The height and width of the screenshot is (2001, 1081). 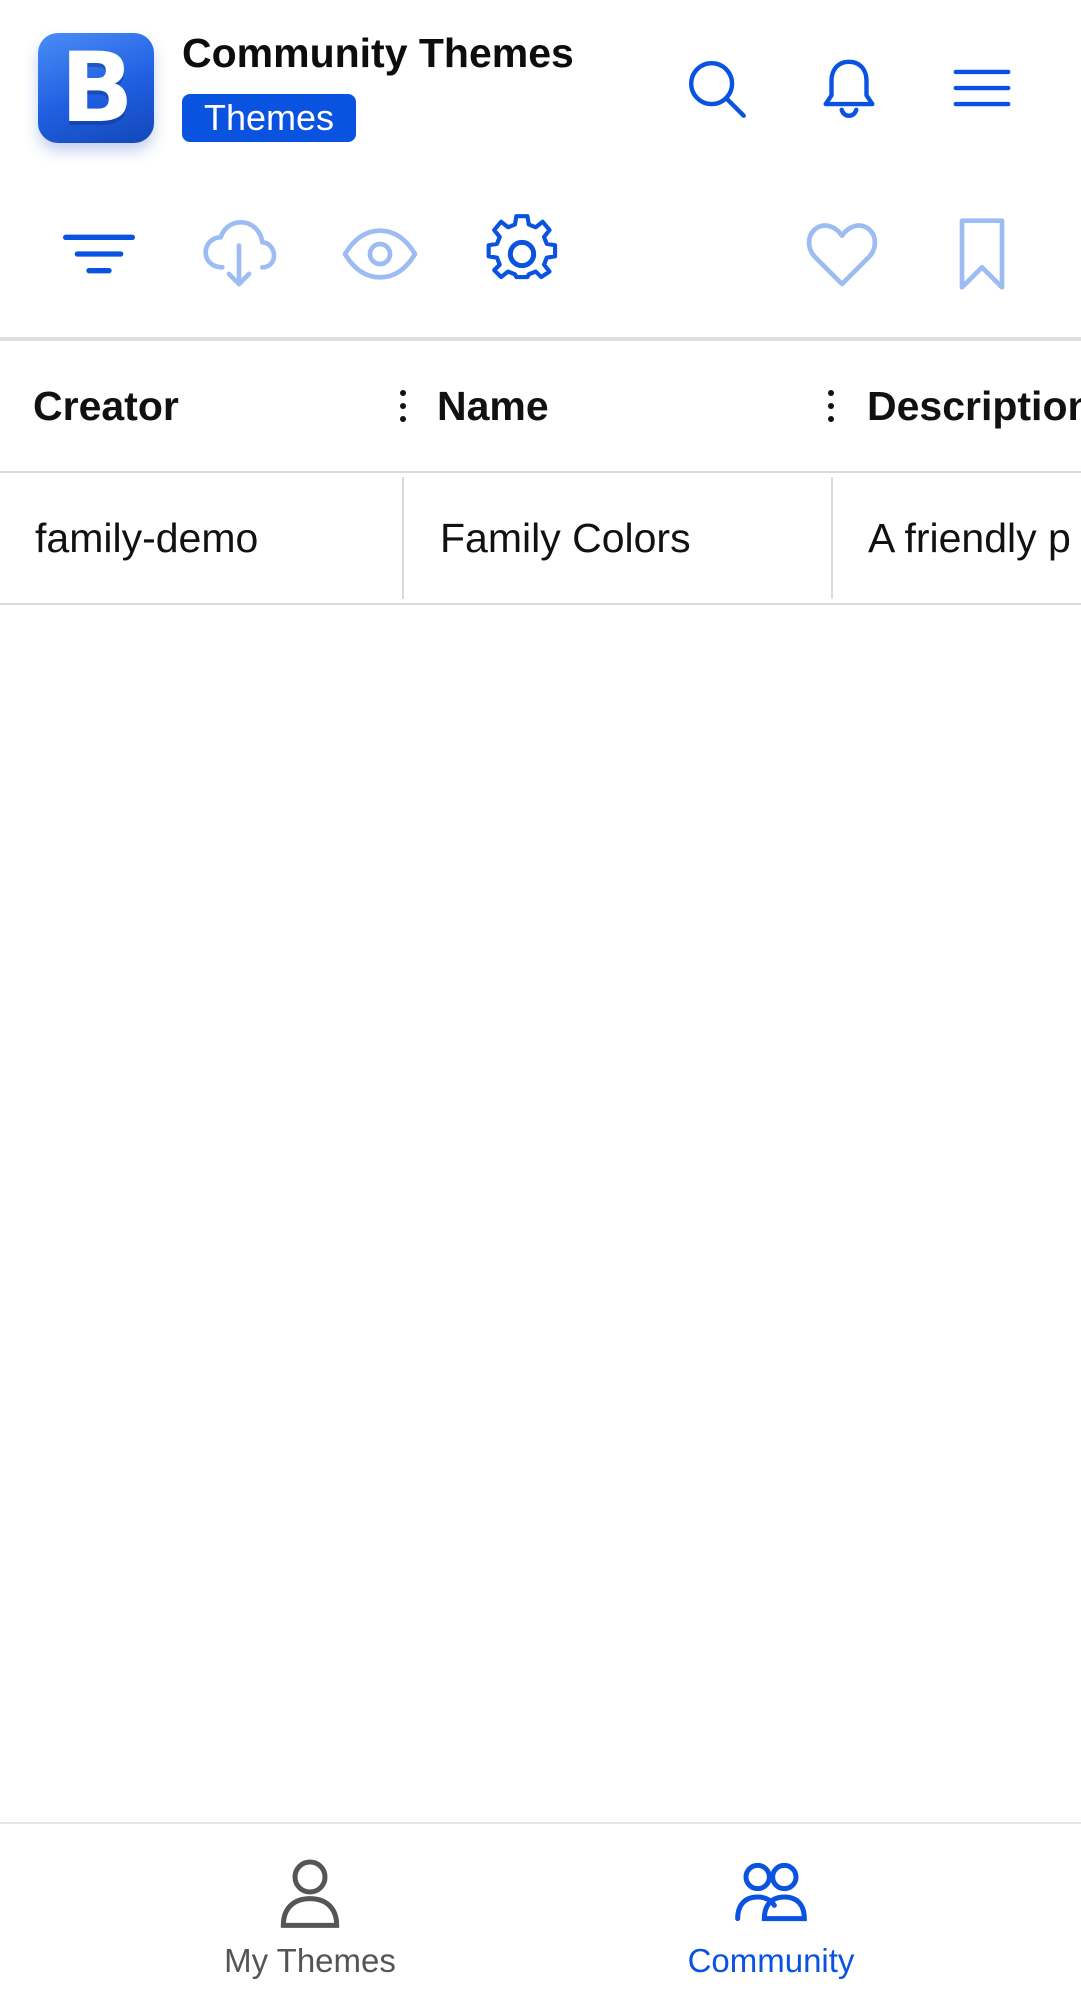 I want to click on nav-label-community: Community, so click(x=771, y=1960).